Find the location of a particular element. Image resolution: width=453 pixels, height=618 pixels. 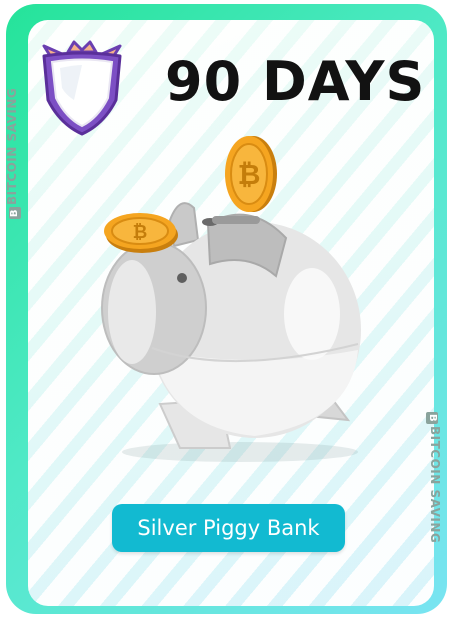

shield-badge-icon is located at coordinates (82, 88).